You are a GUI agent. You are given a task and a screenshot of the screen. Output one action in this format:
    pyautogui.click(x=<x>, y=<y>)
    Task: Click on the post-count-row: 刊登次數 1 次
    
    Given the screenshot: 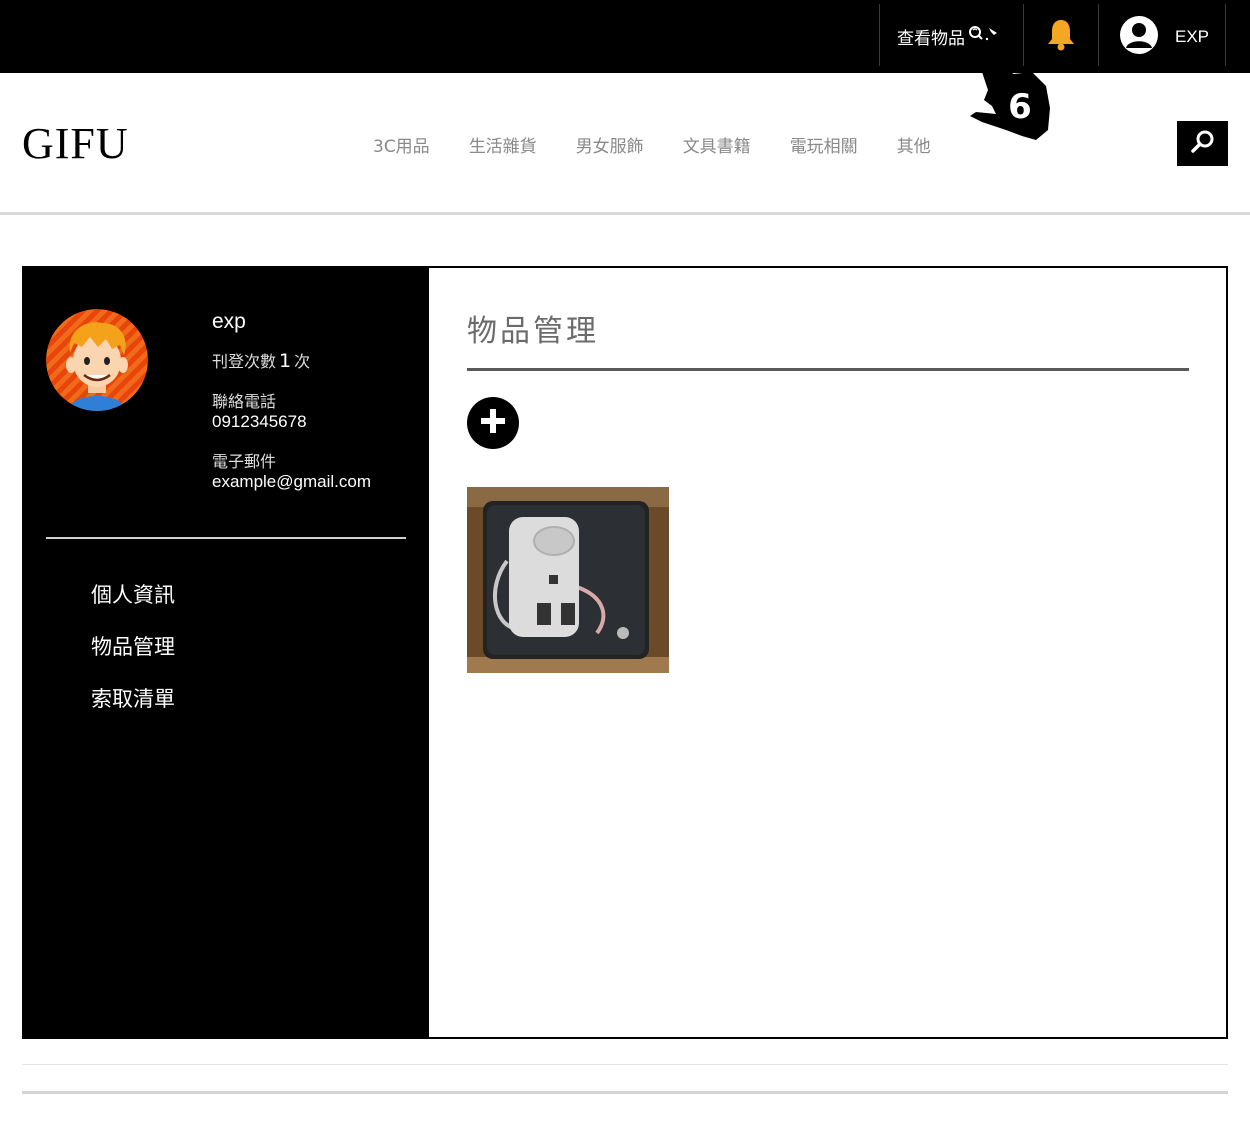 What is the action you would take?
    pyautogui.click(x=291, y=360)
    